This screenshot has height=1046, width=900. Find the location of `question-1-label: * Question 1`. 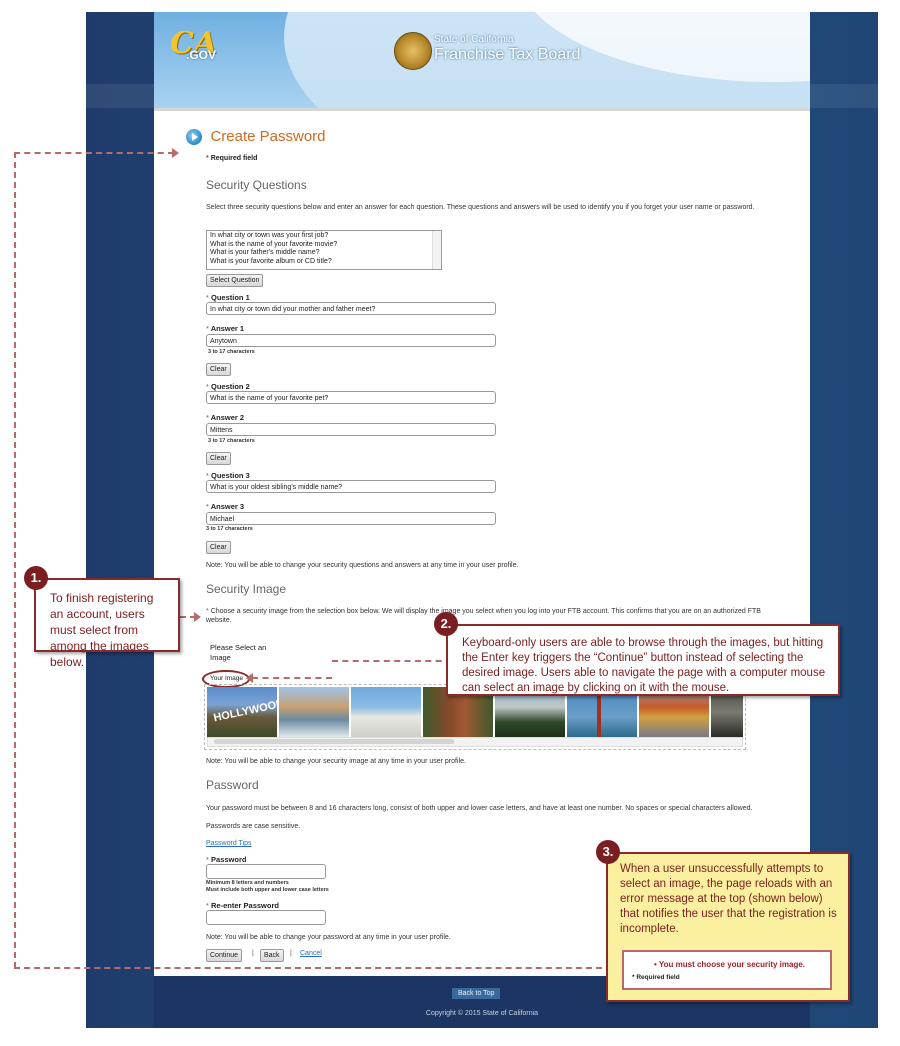

question-1-label: * Question 1 is located at coordinates (228, 297).